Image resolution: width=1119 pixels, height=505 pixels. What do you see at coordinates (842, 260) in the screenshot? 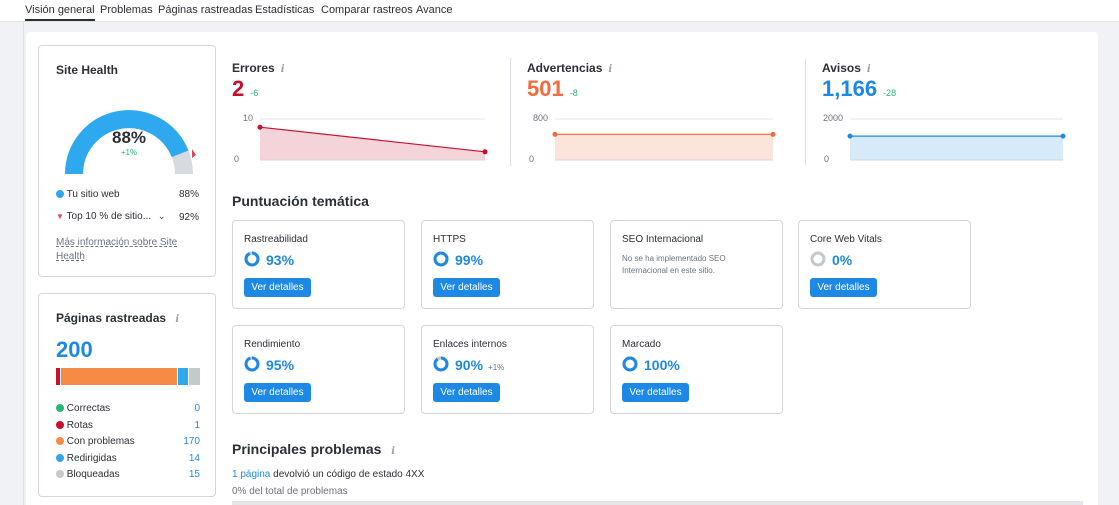
I see `thematic-card-score: 0%` at bounding box center [842, 260].